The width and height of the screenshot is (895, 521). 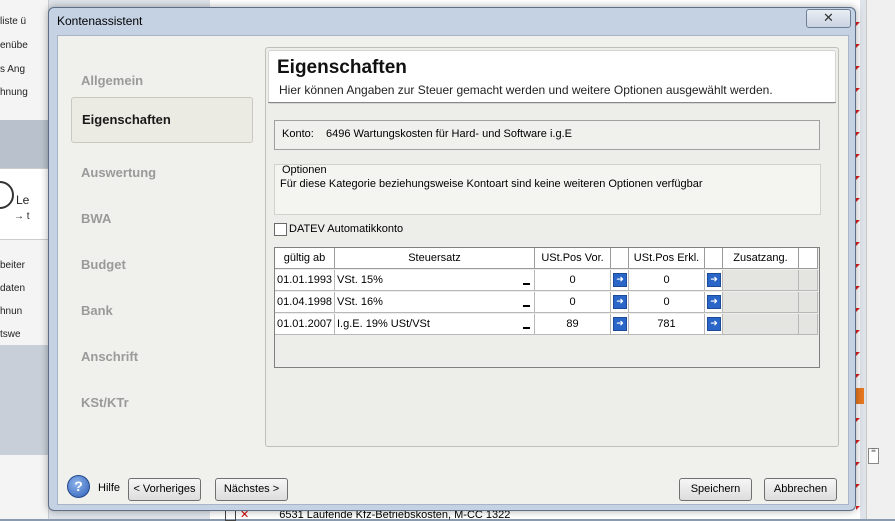 I want to click on background-left-item: daten, so click(x=13, y=288).